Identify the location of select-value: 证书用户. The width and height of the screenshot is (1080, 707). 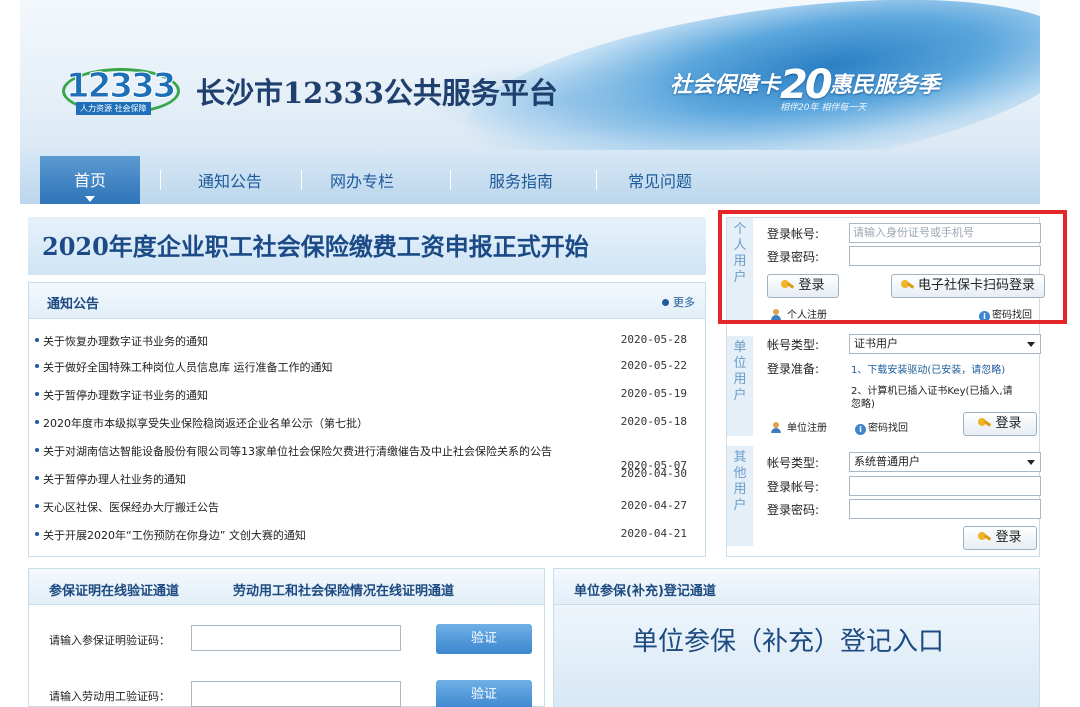
(876, 343).